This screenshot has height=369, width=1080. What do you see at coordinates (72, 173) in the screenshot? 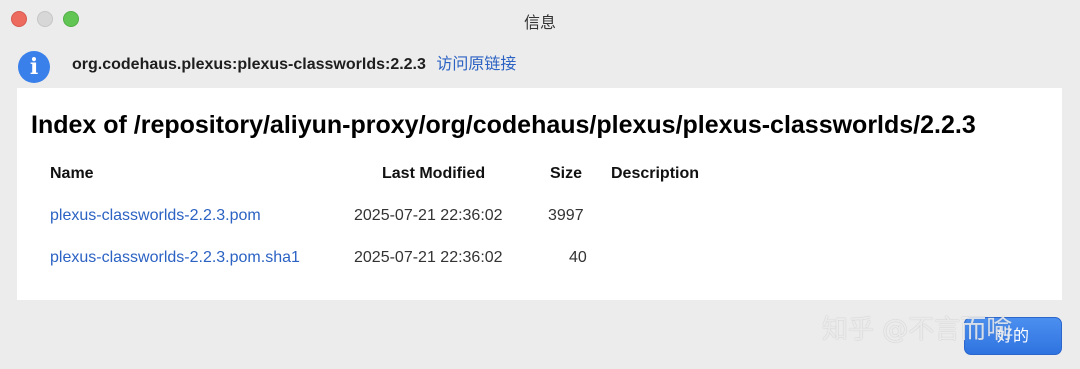
I see `column-header-name: Name` at bounding box center [72, 173].